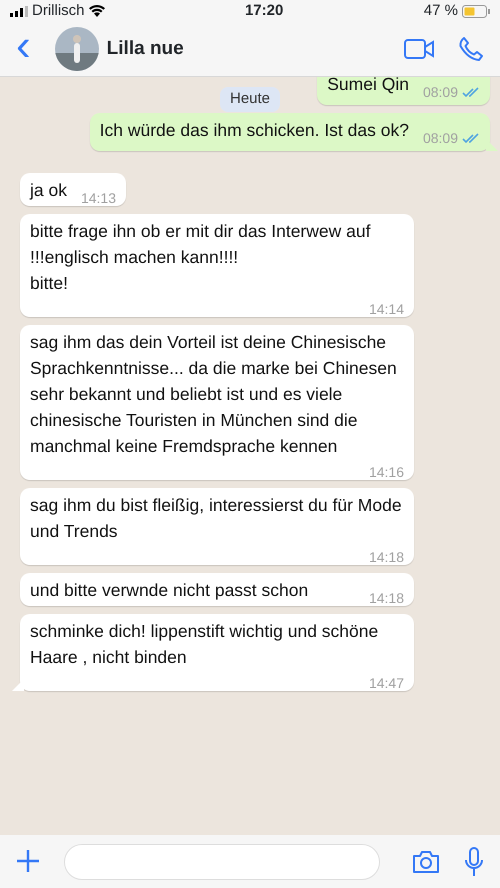  What do you see at coordinates (250, 99) in the screenshot?
I see `date-badge: Heute` at bounding box center [250, 99].